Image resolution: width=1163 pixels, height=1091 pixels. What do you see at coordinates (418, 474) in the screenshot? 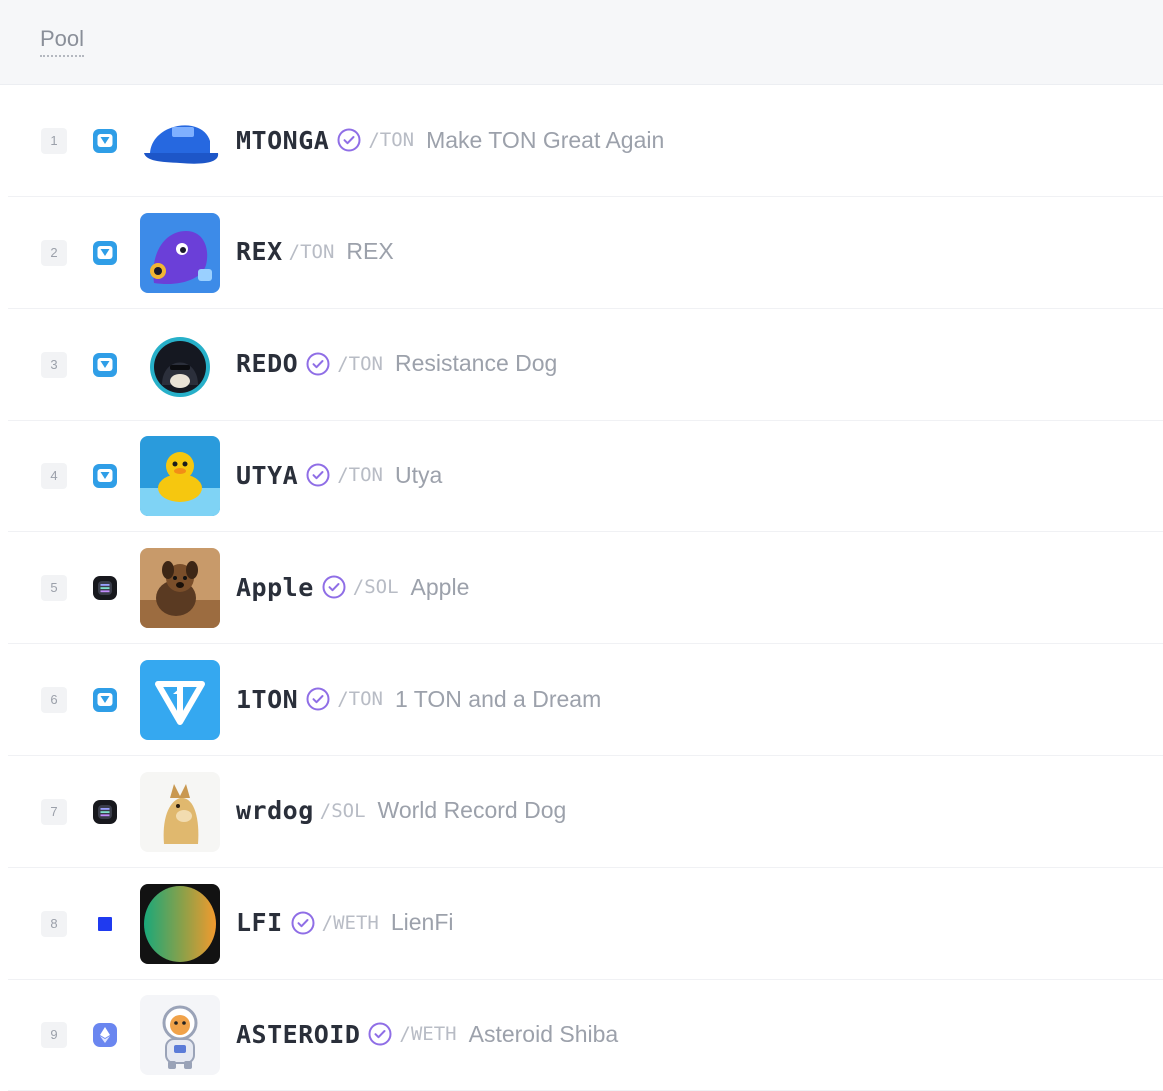
I see `token-full-name: Utya` at bounding box center [418, 474].